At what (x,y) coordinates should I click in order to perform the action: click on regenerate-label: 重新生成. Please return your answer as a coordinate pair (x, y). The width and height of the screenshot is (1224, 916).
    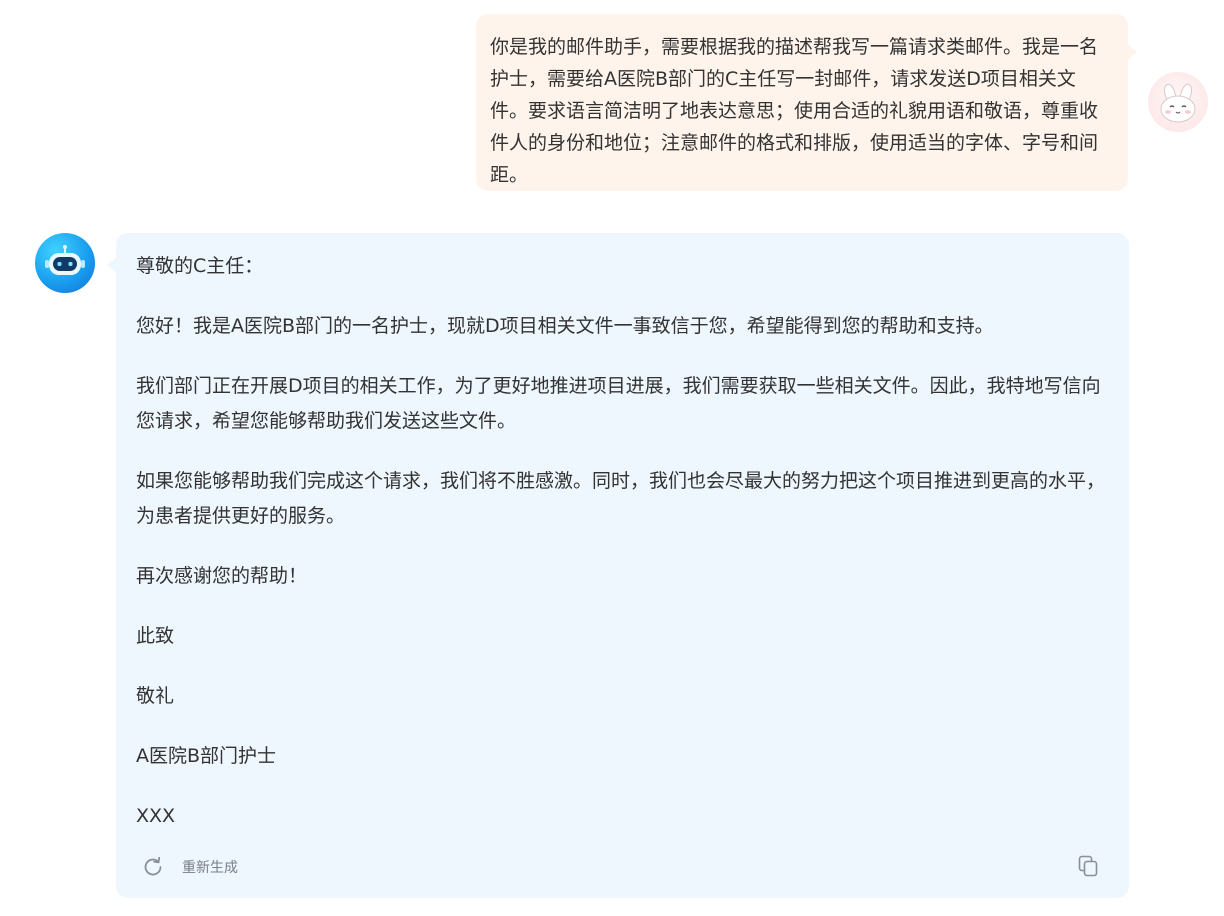
    Looking at the image, I should click on (210, 868).